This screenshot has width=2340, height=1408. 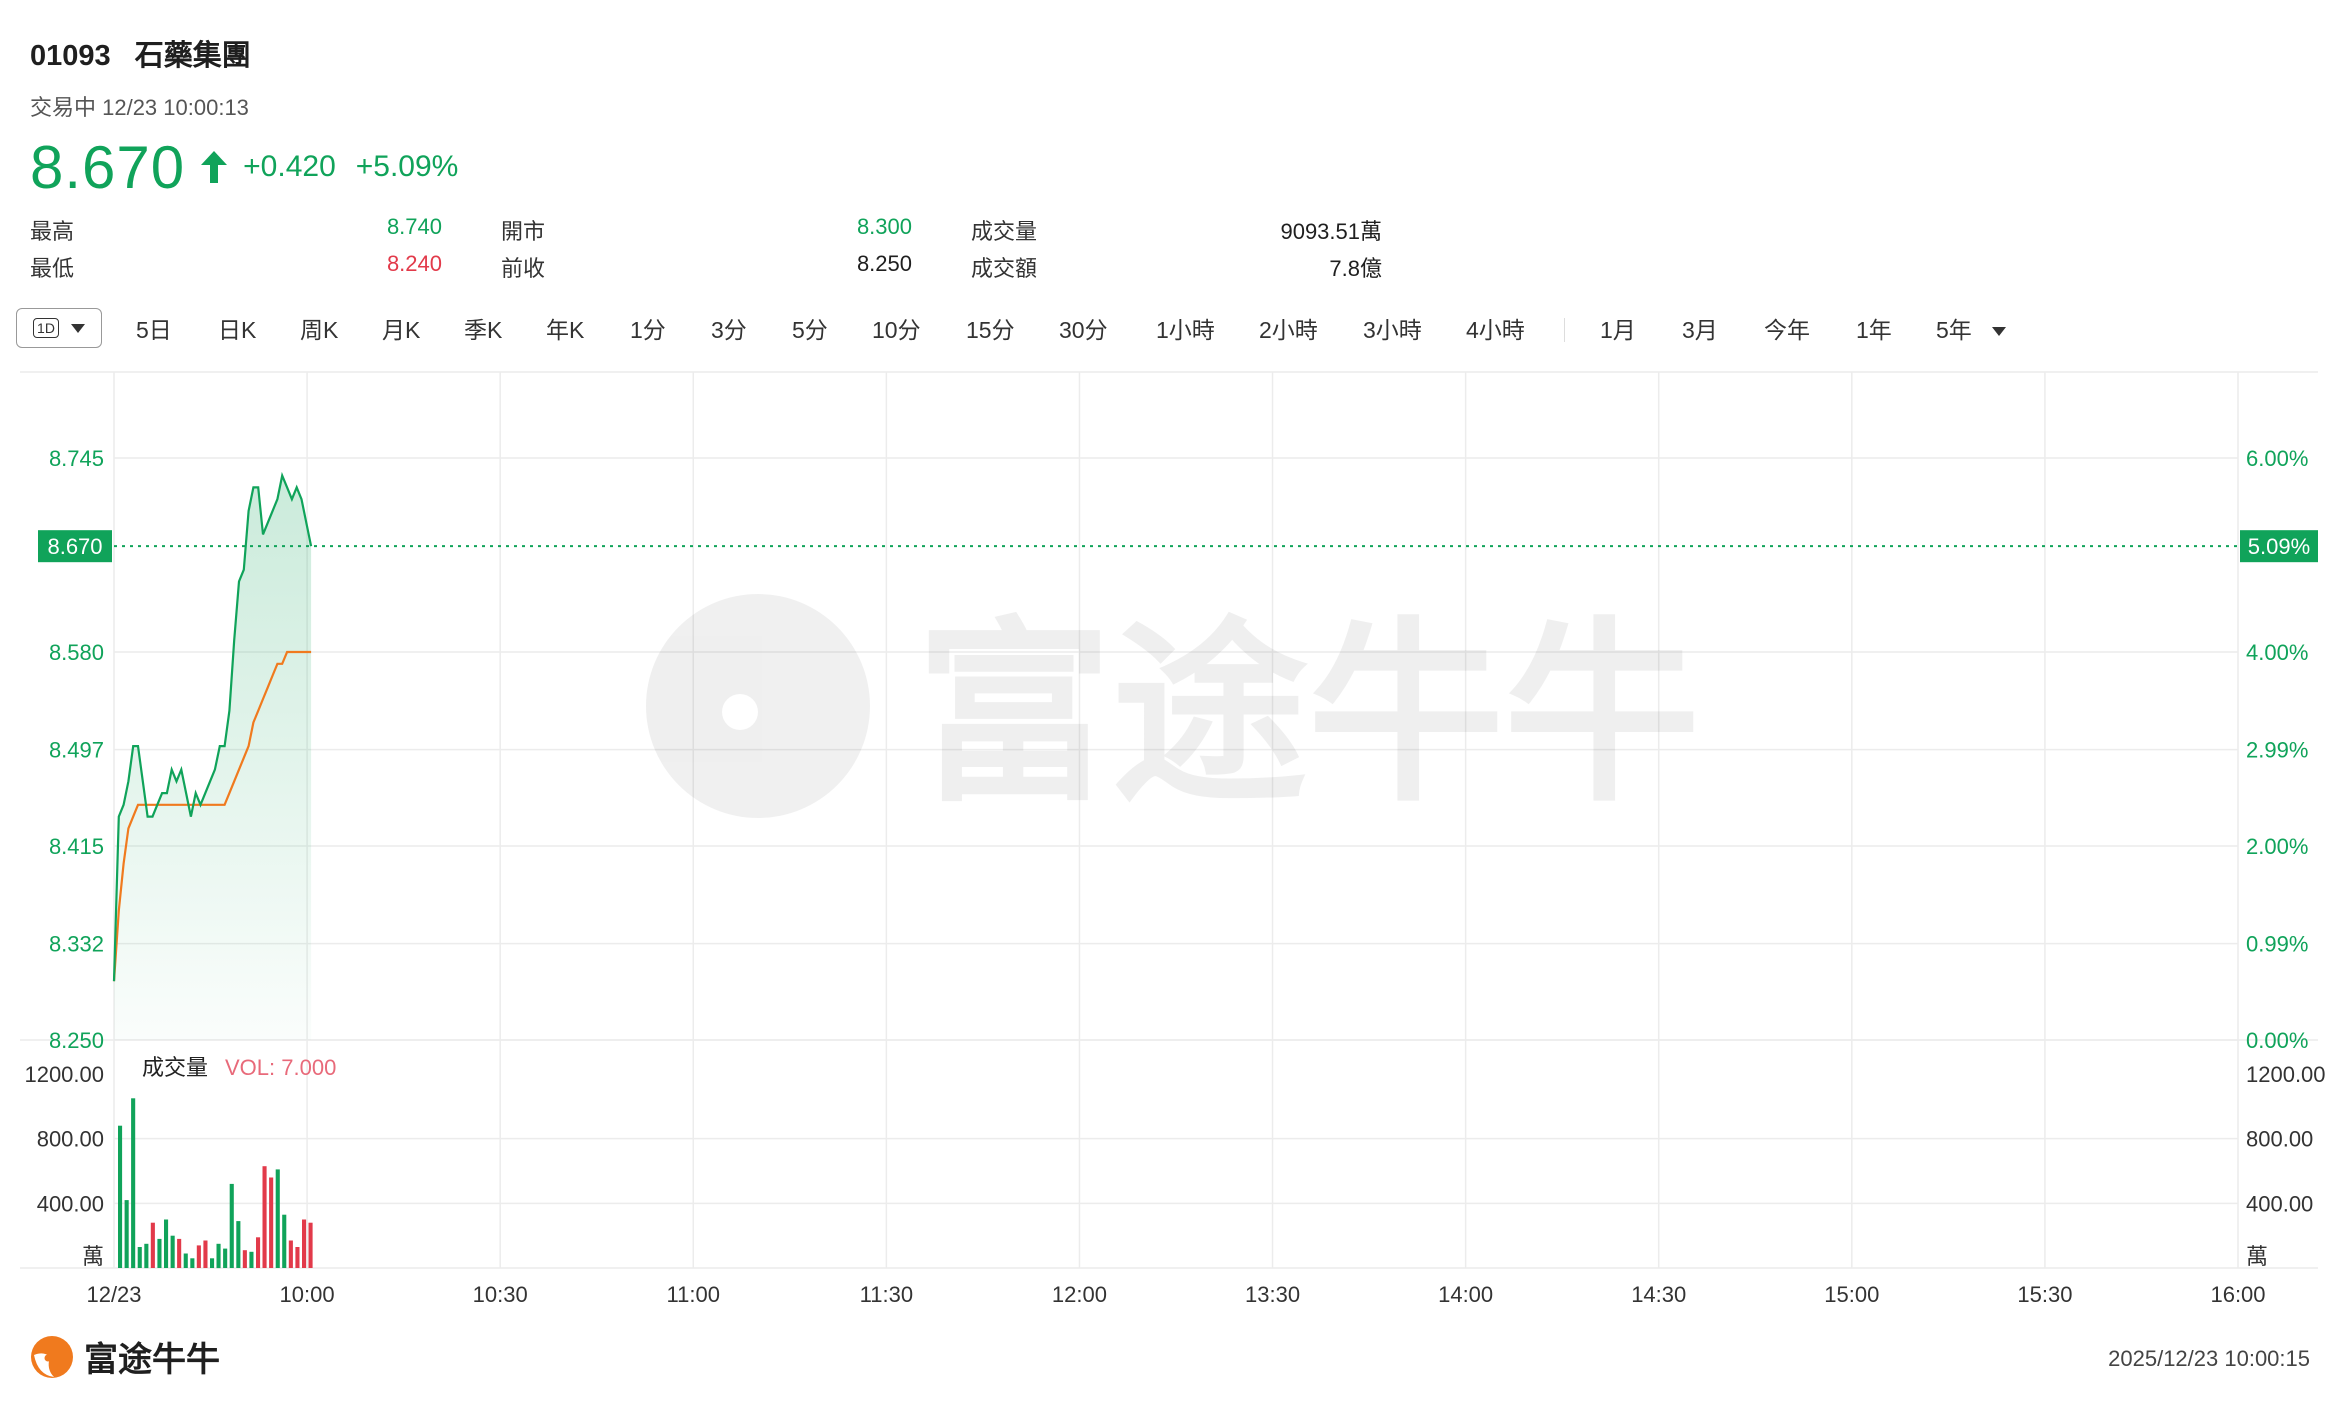 I want to click on vol-tick-label: 800.00, so click(x=70, y=1139).